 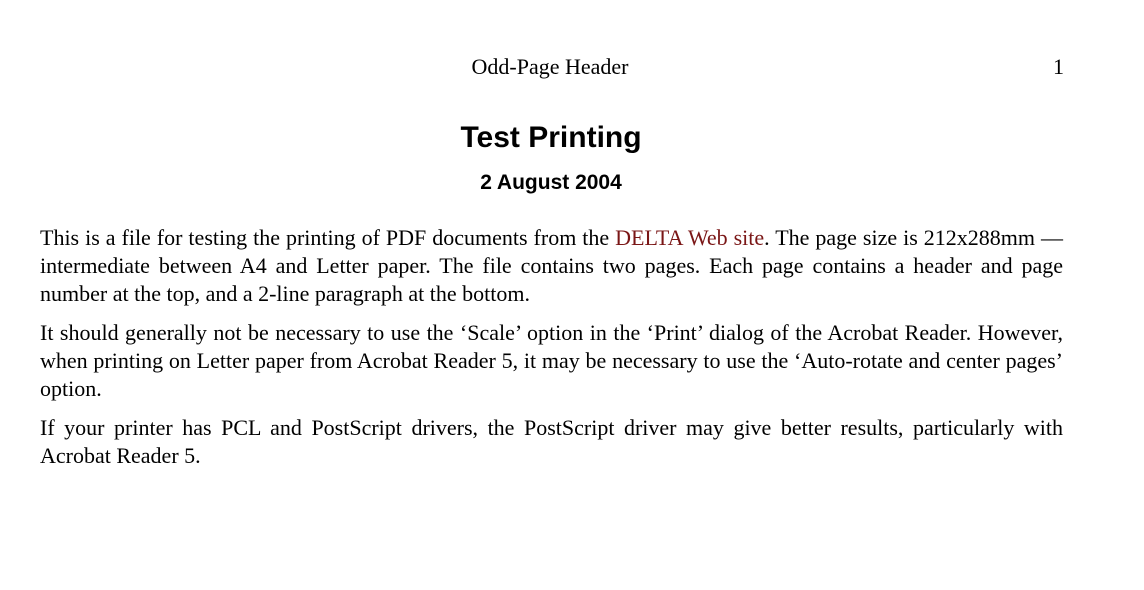 I want to click on header-title: Odd-Page Header, so click(x=550, y=66).